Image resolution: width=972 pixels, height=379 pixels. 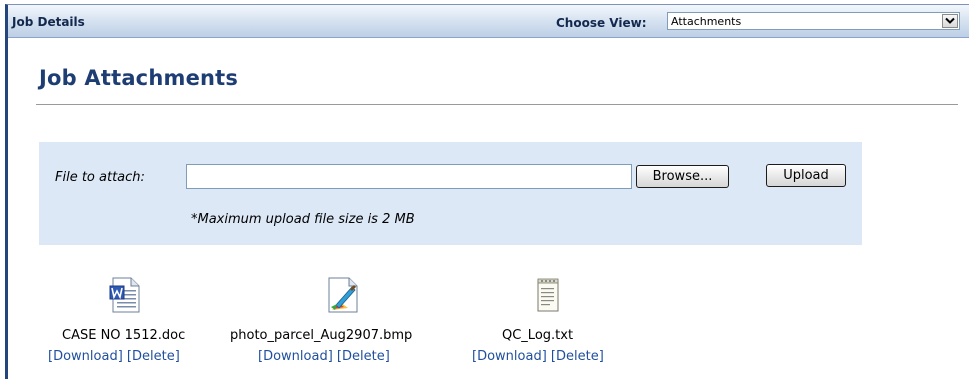 What do you see at coordinates (806, 175) in the screenshot?
I see `upload-button: Upload` at bounding box center [806, 175].